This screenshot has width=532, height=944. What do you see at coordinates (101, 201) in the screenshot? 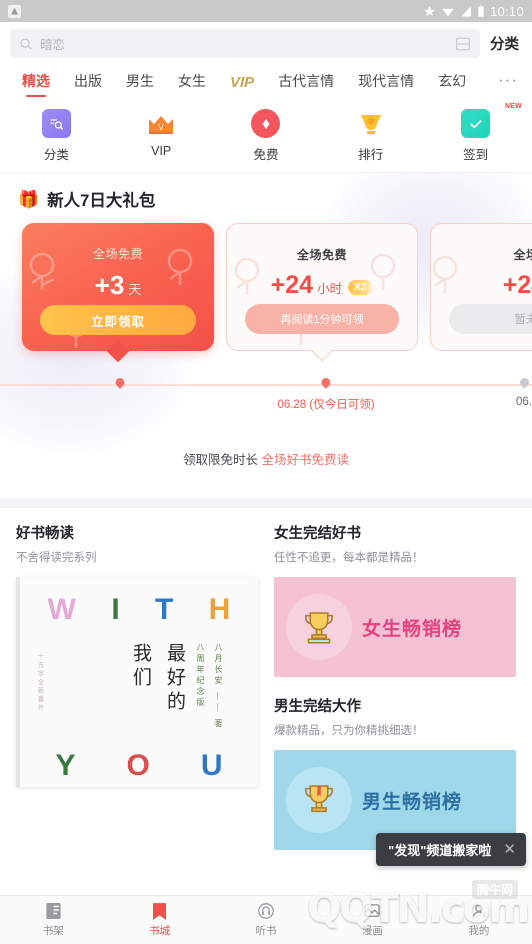
I see `gift-title: 新人7日大礼包` at bounding box center [101, 201].